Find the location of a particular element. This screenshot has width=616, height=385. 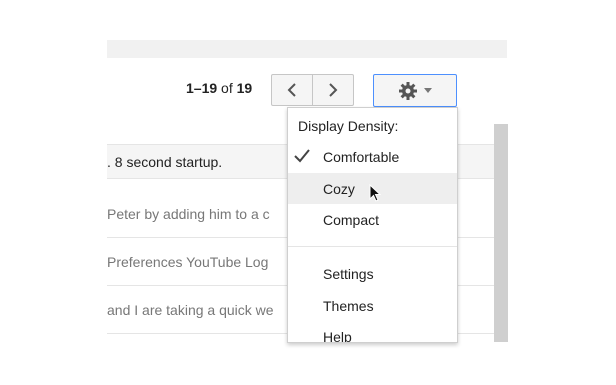

older-button is located at coordinates (333, 90).